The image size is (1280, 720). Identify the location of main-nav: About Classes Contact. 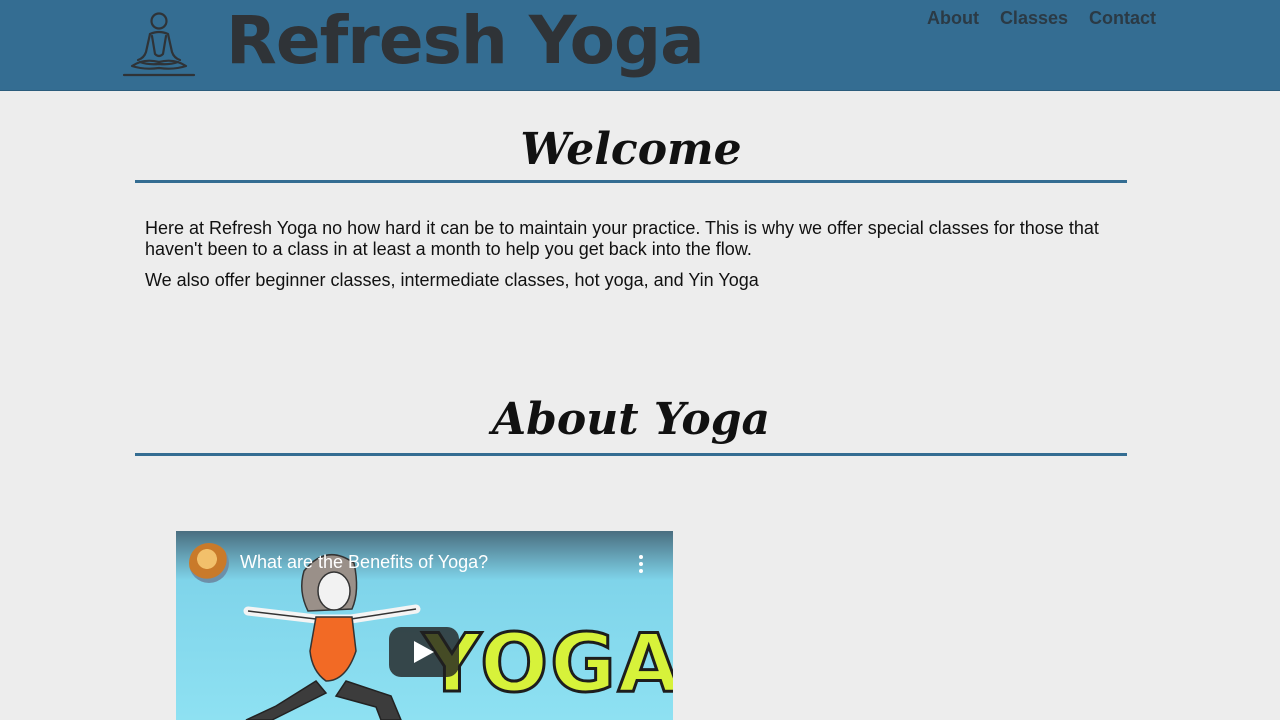
(1041, 18).